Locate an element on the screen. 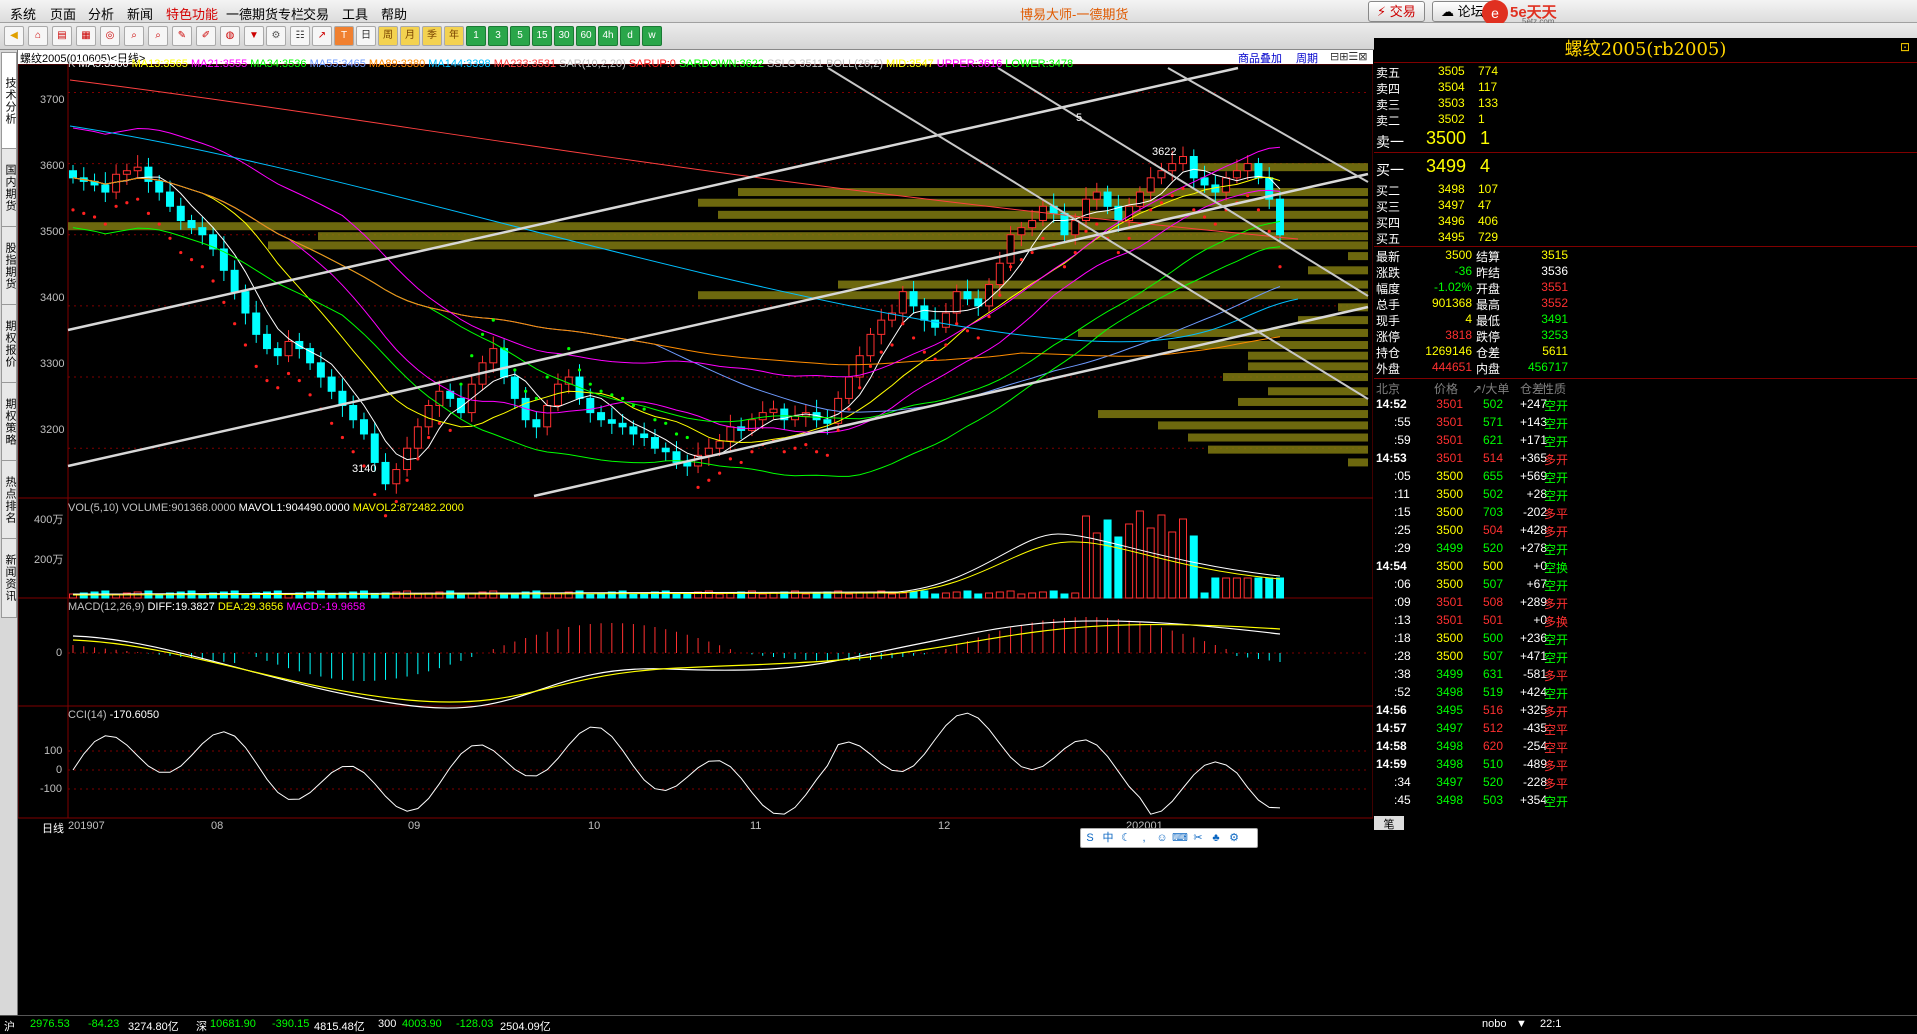 This screenshot has height=1034, width=1917. period-quarter: 季 is located at coordinates (432, 36).